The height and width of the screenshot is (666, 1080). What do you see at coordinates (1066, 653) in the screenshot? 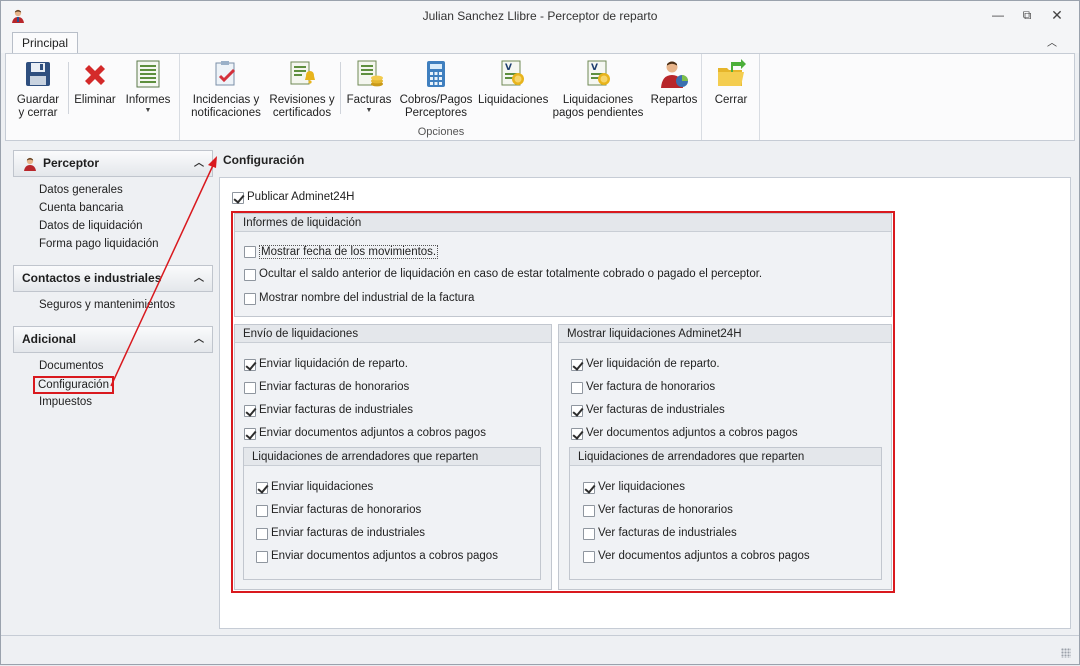
I see `resize-grip-icon` at bounding box center [1066, 653].